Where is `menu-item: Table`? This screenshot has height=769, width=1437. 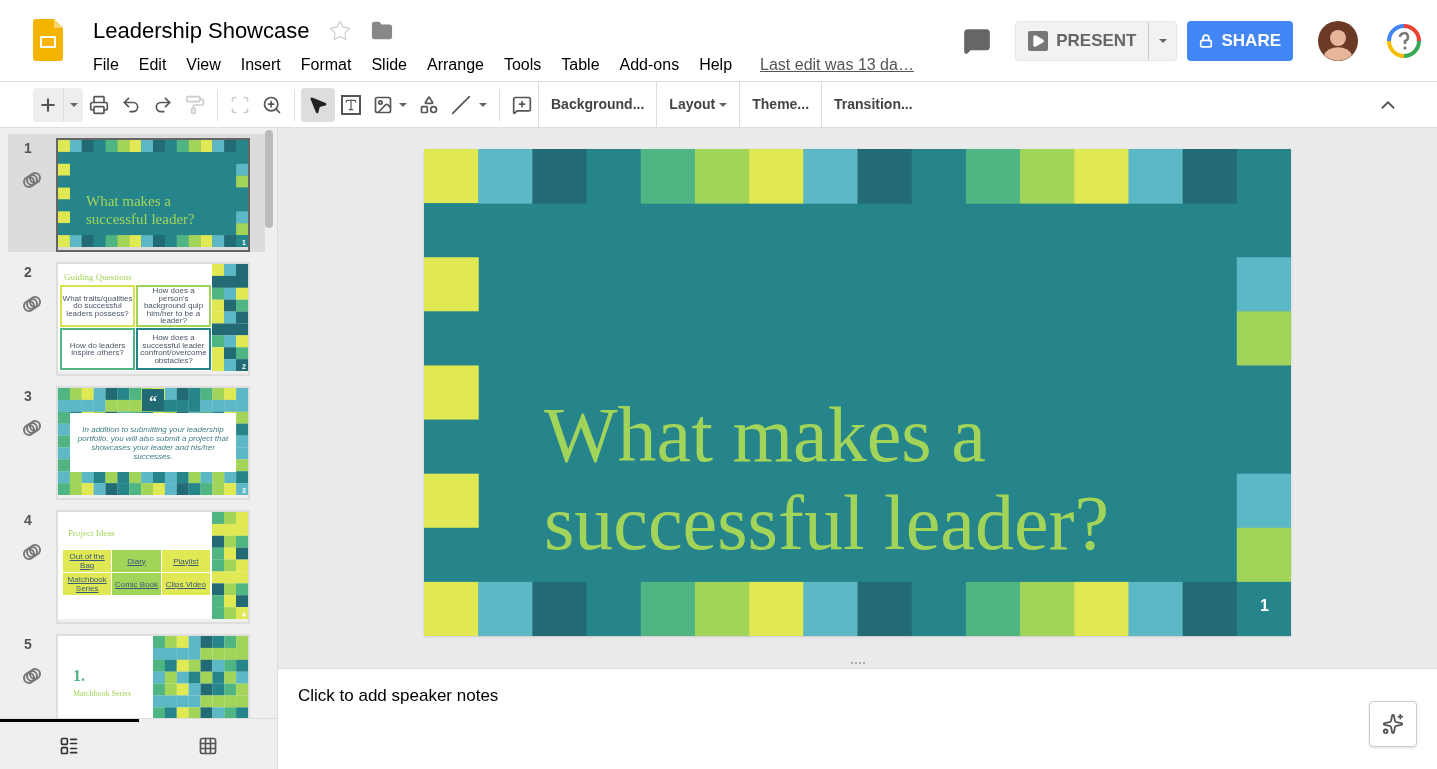
menu-item: Table is located at coordinates (580, 65).